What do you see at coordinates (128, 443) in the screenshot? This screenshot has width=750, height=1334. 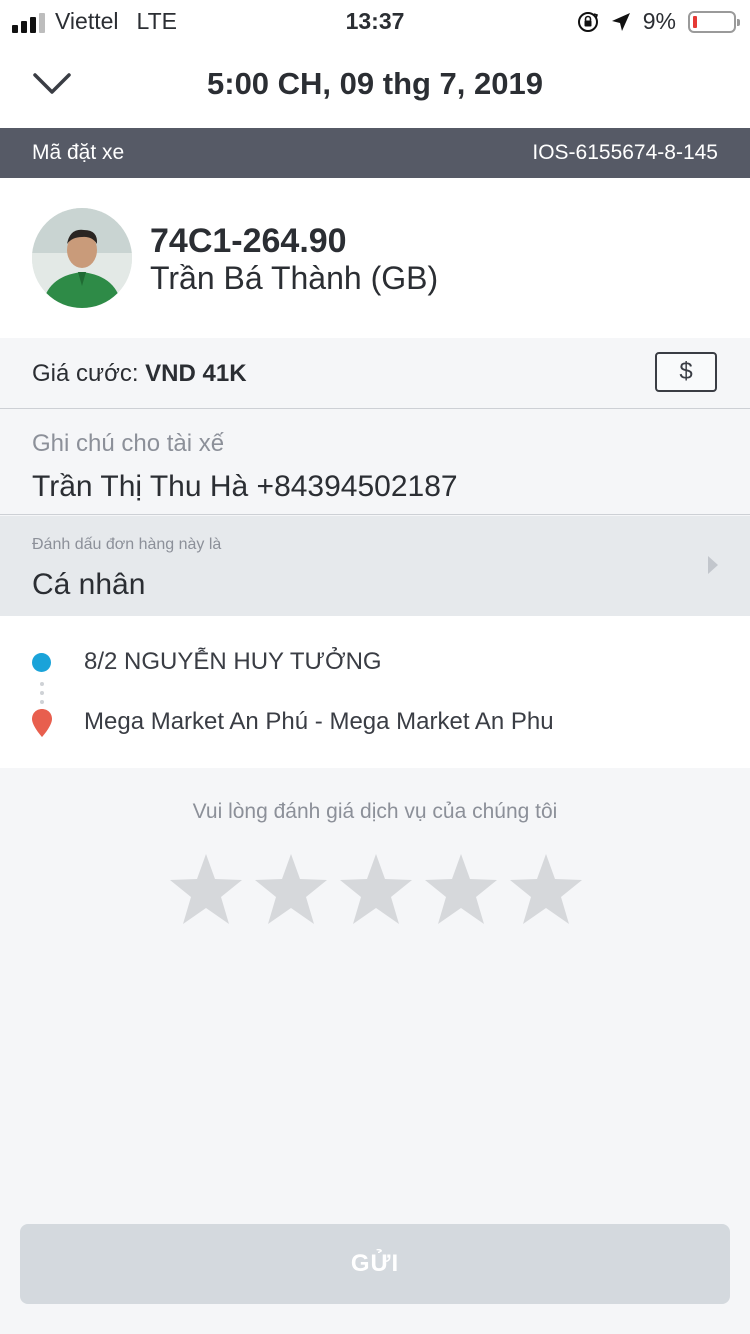 I see `driver-note-label: Ghi chú cho tài xế` at bounding box center [128, 443].